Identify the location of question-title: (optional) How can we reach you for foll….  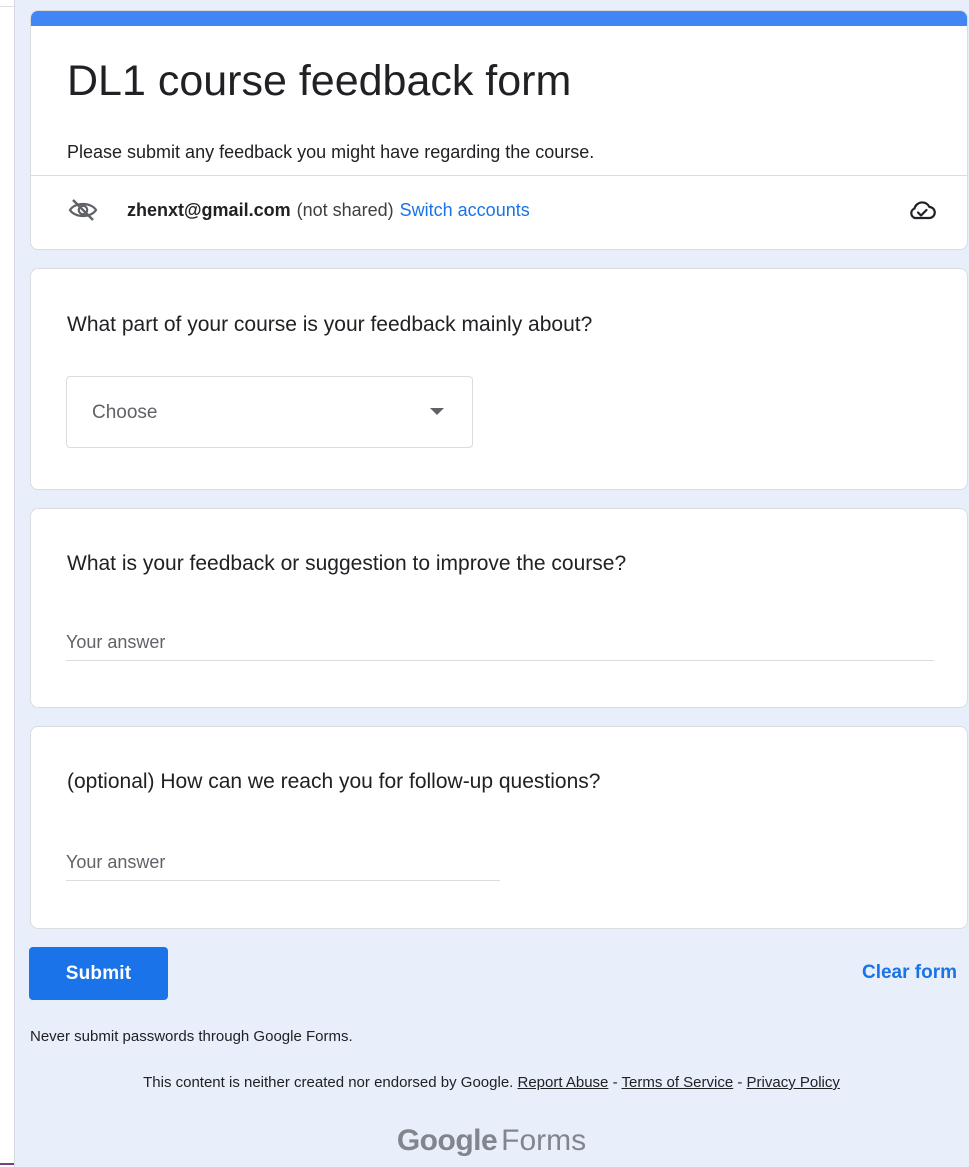
(334, 781).